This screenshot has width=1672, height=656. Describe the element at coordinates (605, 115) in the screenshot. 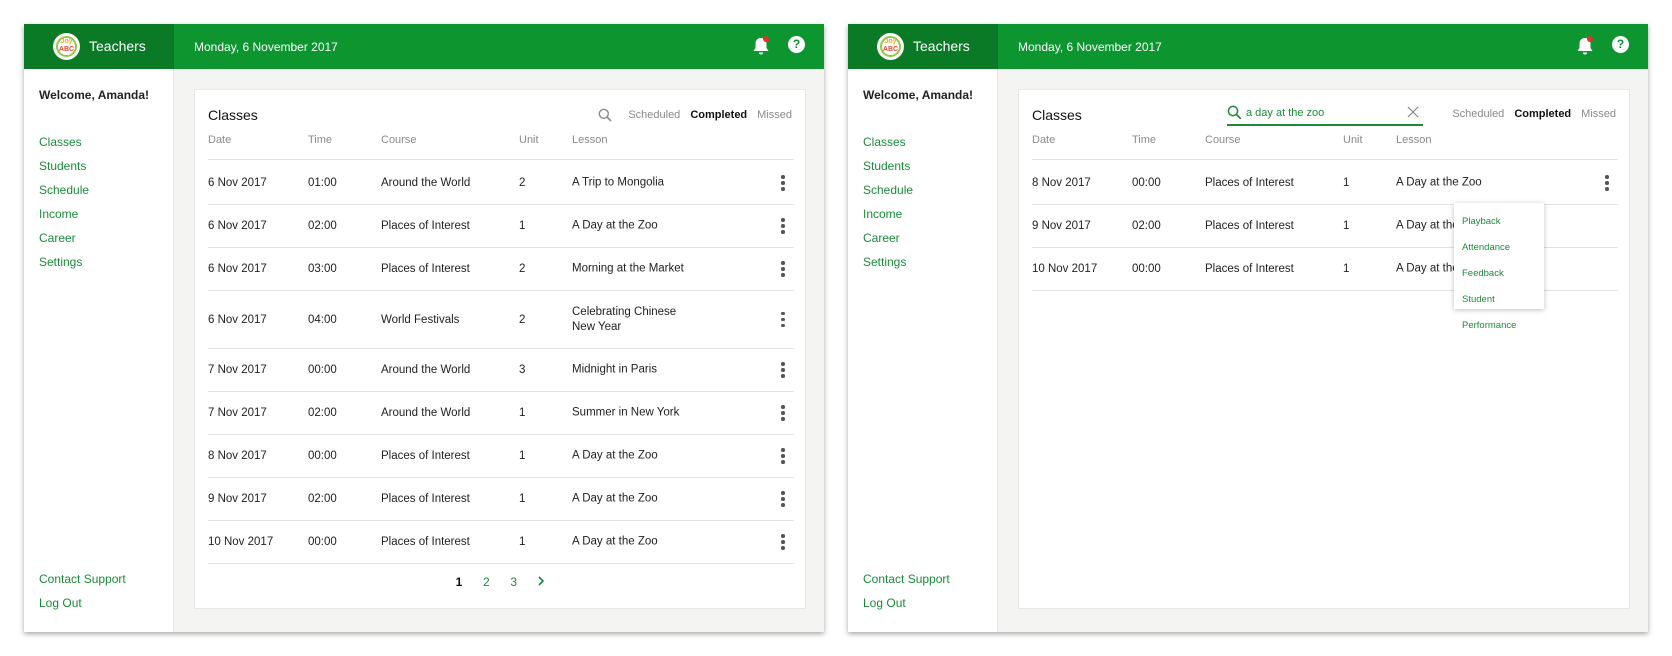

I see `search-icon` at that location.